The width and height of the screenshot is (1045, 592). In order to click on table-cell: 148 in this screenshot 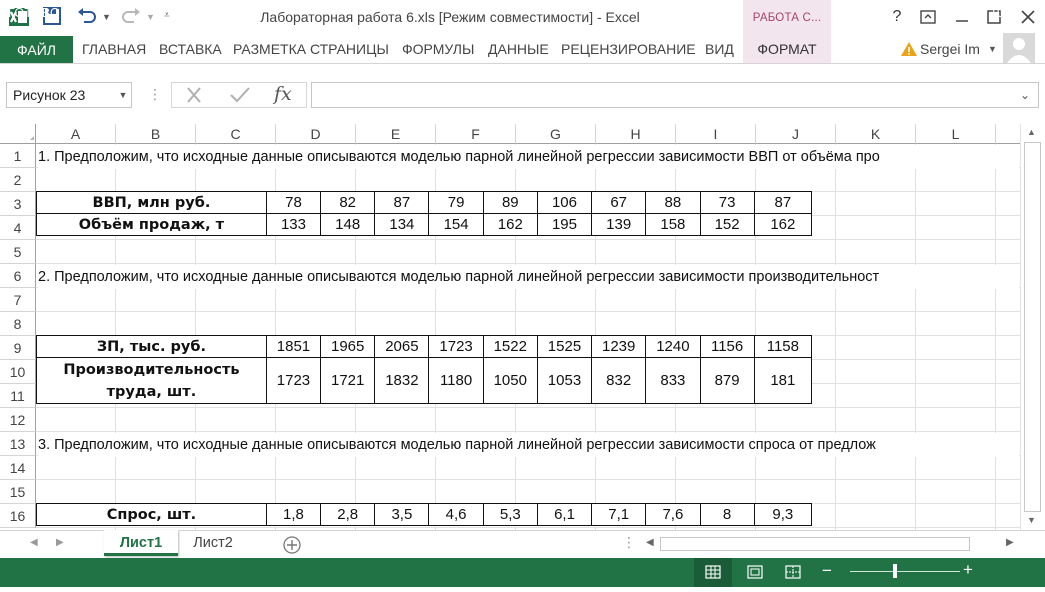, I will do `click(348, 224)`.